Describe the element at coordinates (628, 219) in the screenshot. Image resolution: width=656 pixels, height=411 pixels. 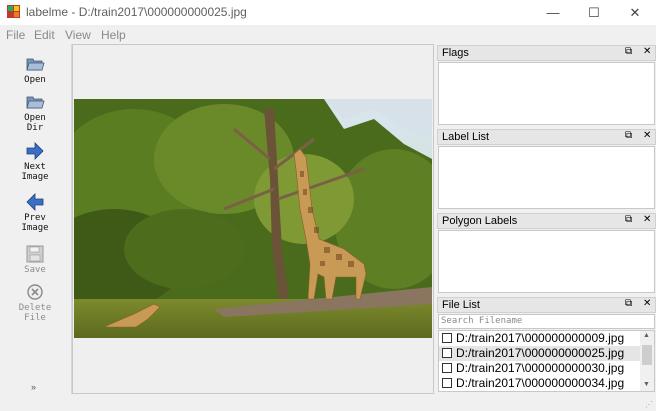
I see `polygon-labels-float-icon: ⧉` at that location.